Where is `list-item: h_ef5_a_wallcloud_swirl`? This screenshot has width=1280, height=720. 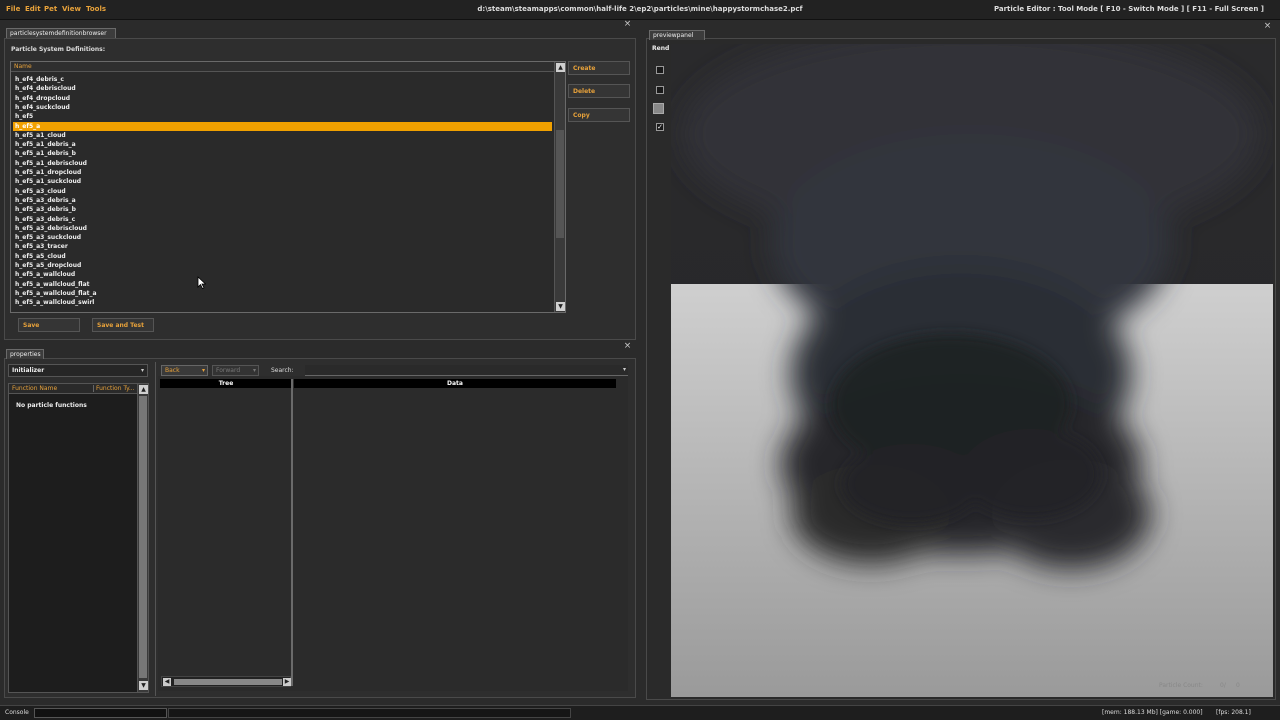
list-item: h_ef5_a_wallcloud_swirl is located at coordinates (282, 302).